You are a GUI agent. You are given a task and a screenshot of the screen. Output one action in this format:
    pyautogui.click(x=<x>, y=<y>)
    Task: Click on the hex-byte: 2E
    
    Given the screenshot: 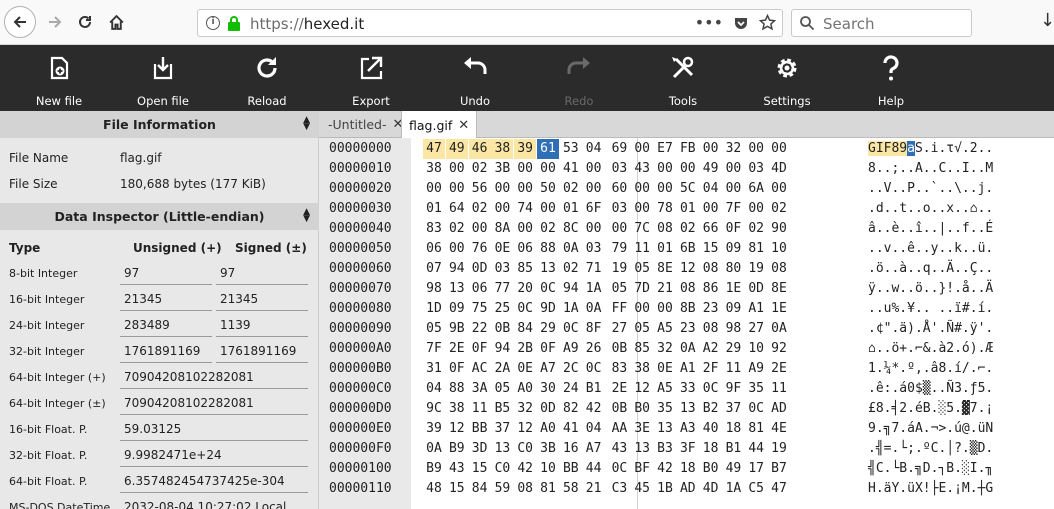 What is the action you would take?
    pyautogui.click(x=779, y=369)
    